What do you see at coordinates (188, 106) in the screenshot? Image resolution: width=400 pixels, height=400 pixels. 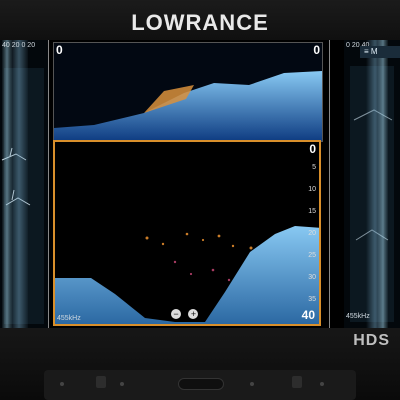 I see `downscan-image` at bounding box center [188, 106].